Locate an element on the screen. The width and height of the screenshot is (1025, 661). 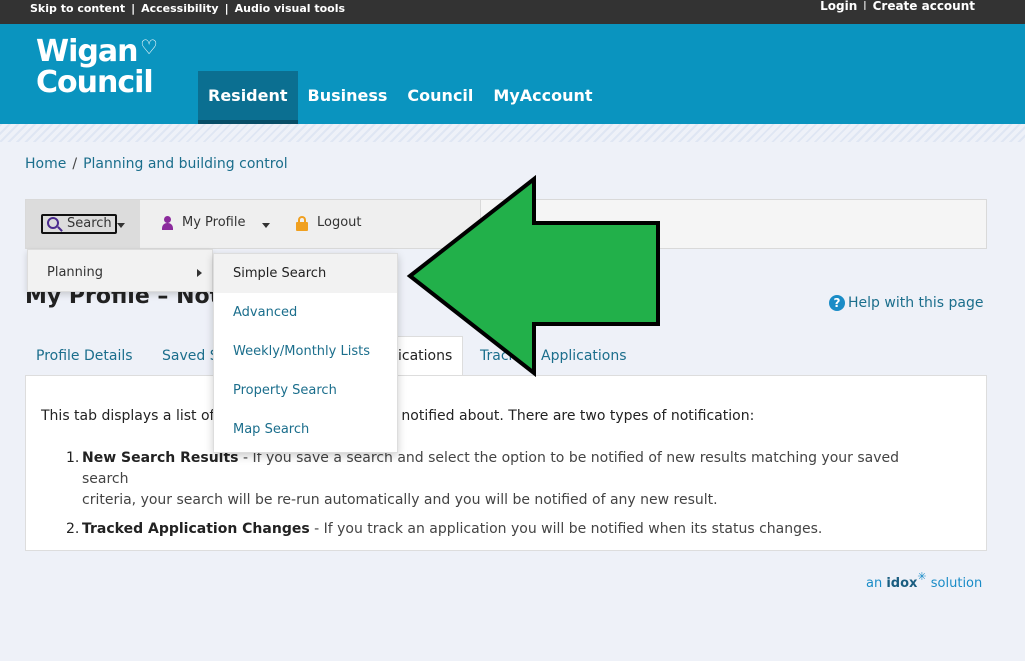
help-link: ? Help with this page is located at coordinates (906, 303).